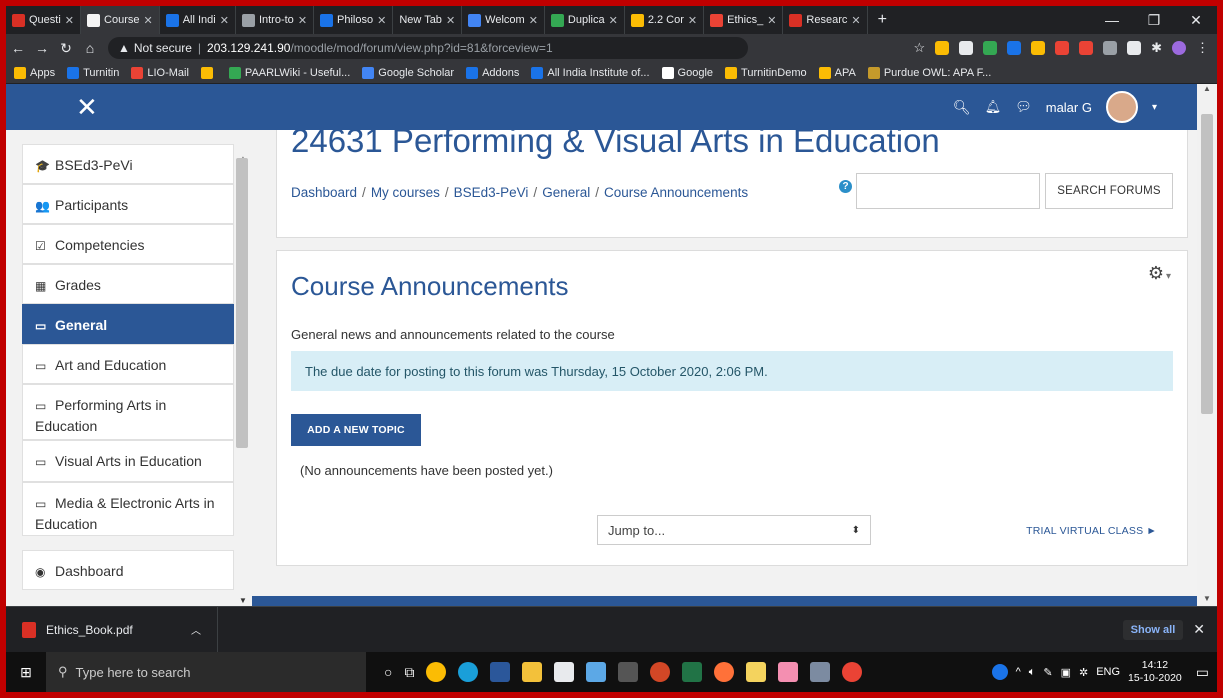 The image size is (1223, 698). I want to click on help-icon, so click(999, 672).